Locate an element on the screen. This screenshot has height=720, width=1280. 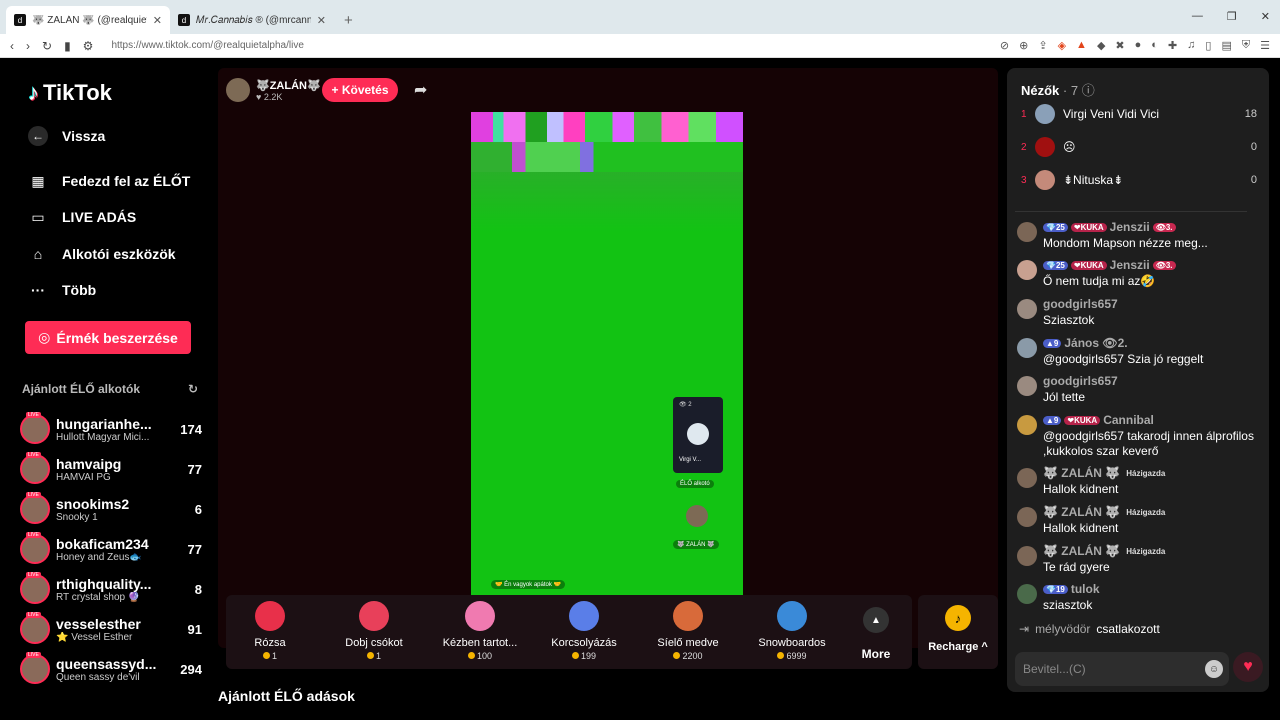
bookmark-icon: ▮ is located at coordinates (67, 46).